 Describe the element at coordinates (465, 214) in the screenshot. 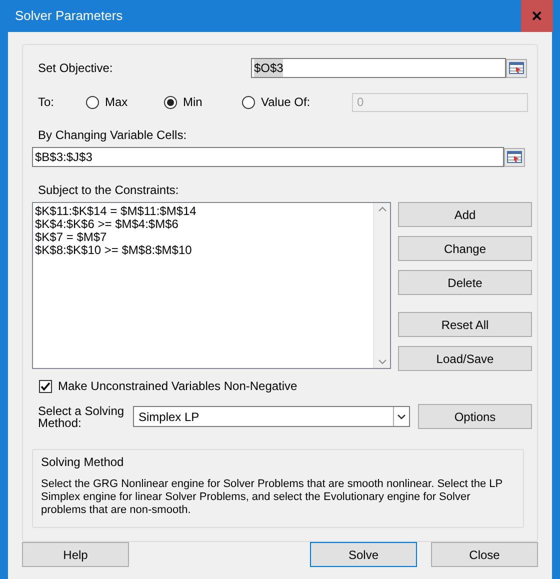

I see `constraint-action-button: Add` at that location.